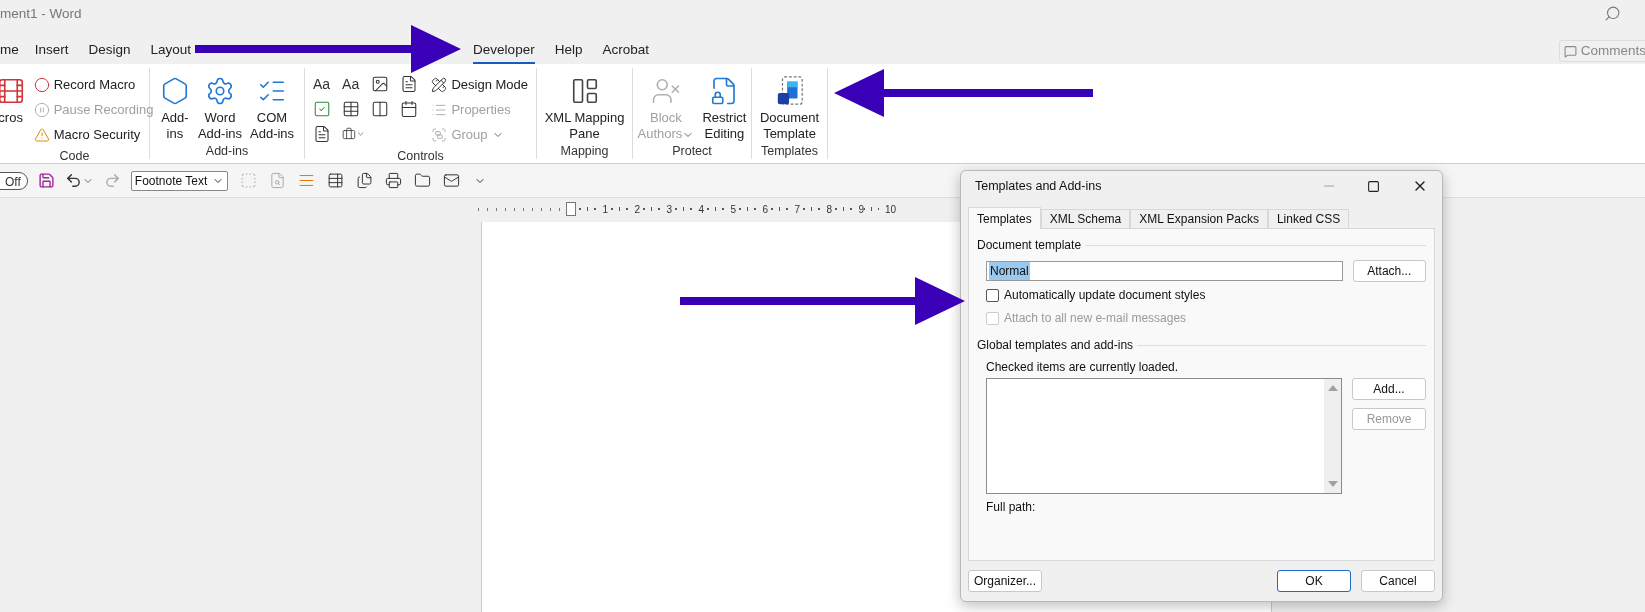  Describe the element at coordinates (724, 107) in the screenshot. I see `ribbon-button: Restrict Editing` at that location.